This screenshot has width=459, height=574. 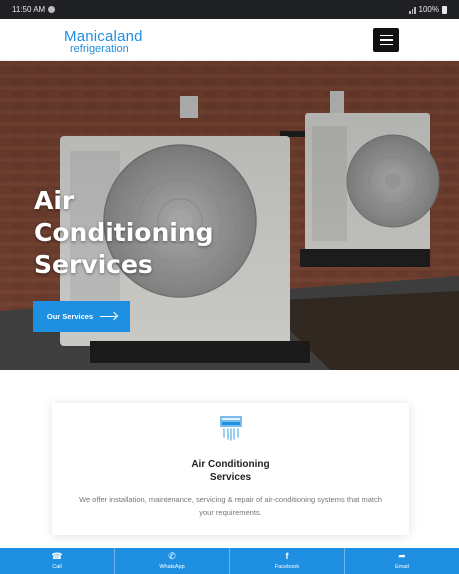 What do you see at coordinates (287, 556) in the screenshot?
I see `facebook-icon: f` at bounding box center [287, 556].